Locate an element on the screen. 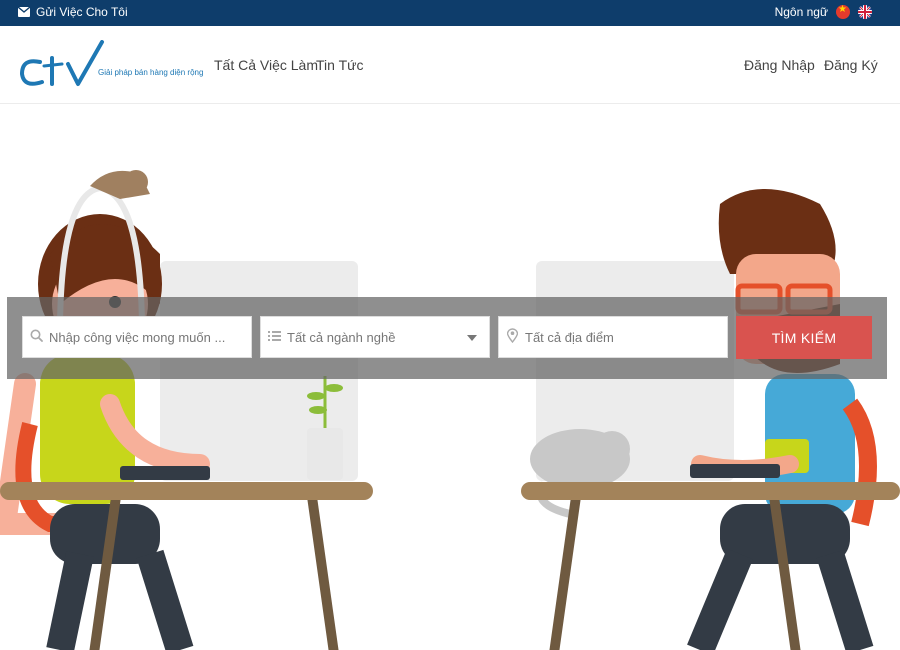 The height and width of the screenshot is (650, 900). location-input: Tất cả địa điểm is located at coordinates (626, 337).